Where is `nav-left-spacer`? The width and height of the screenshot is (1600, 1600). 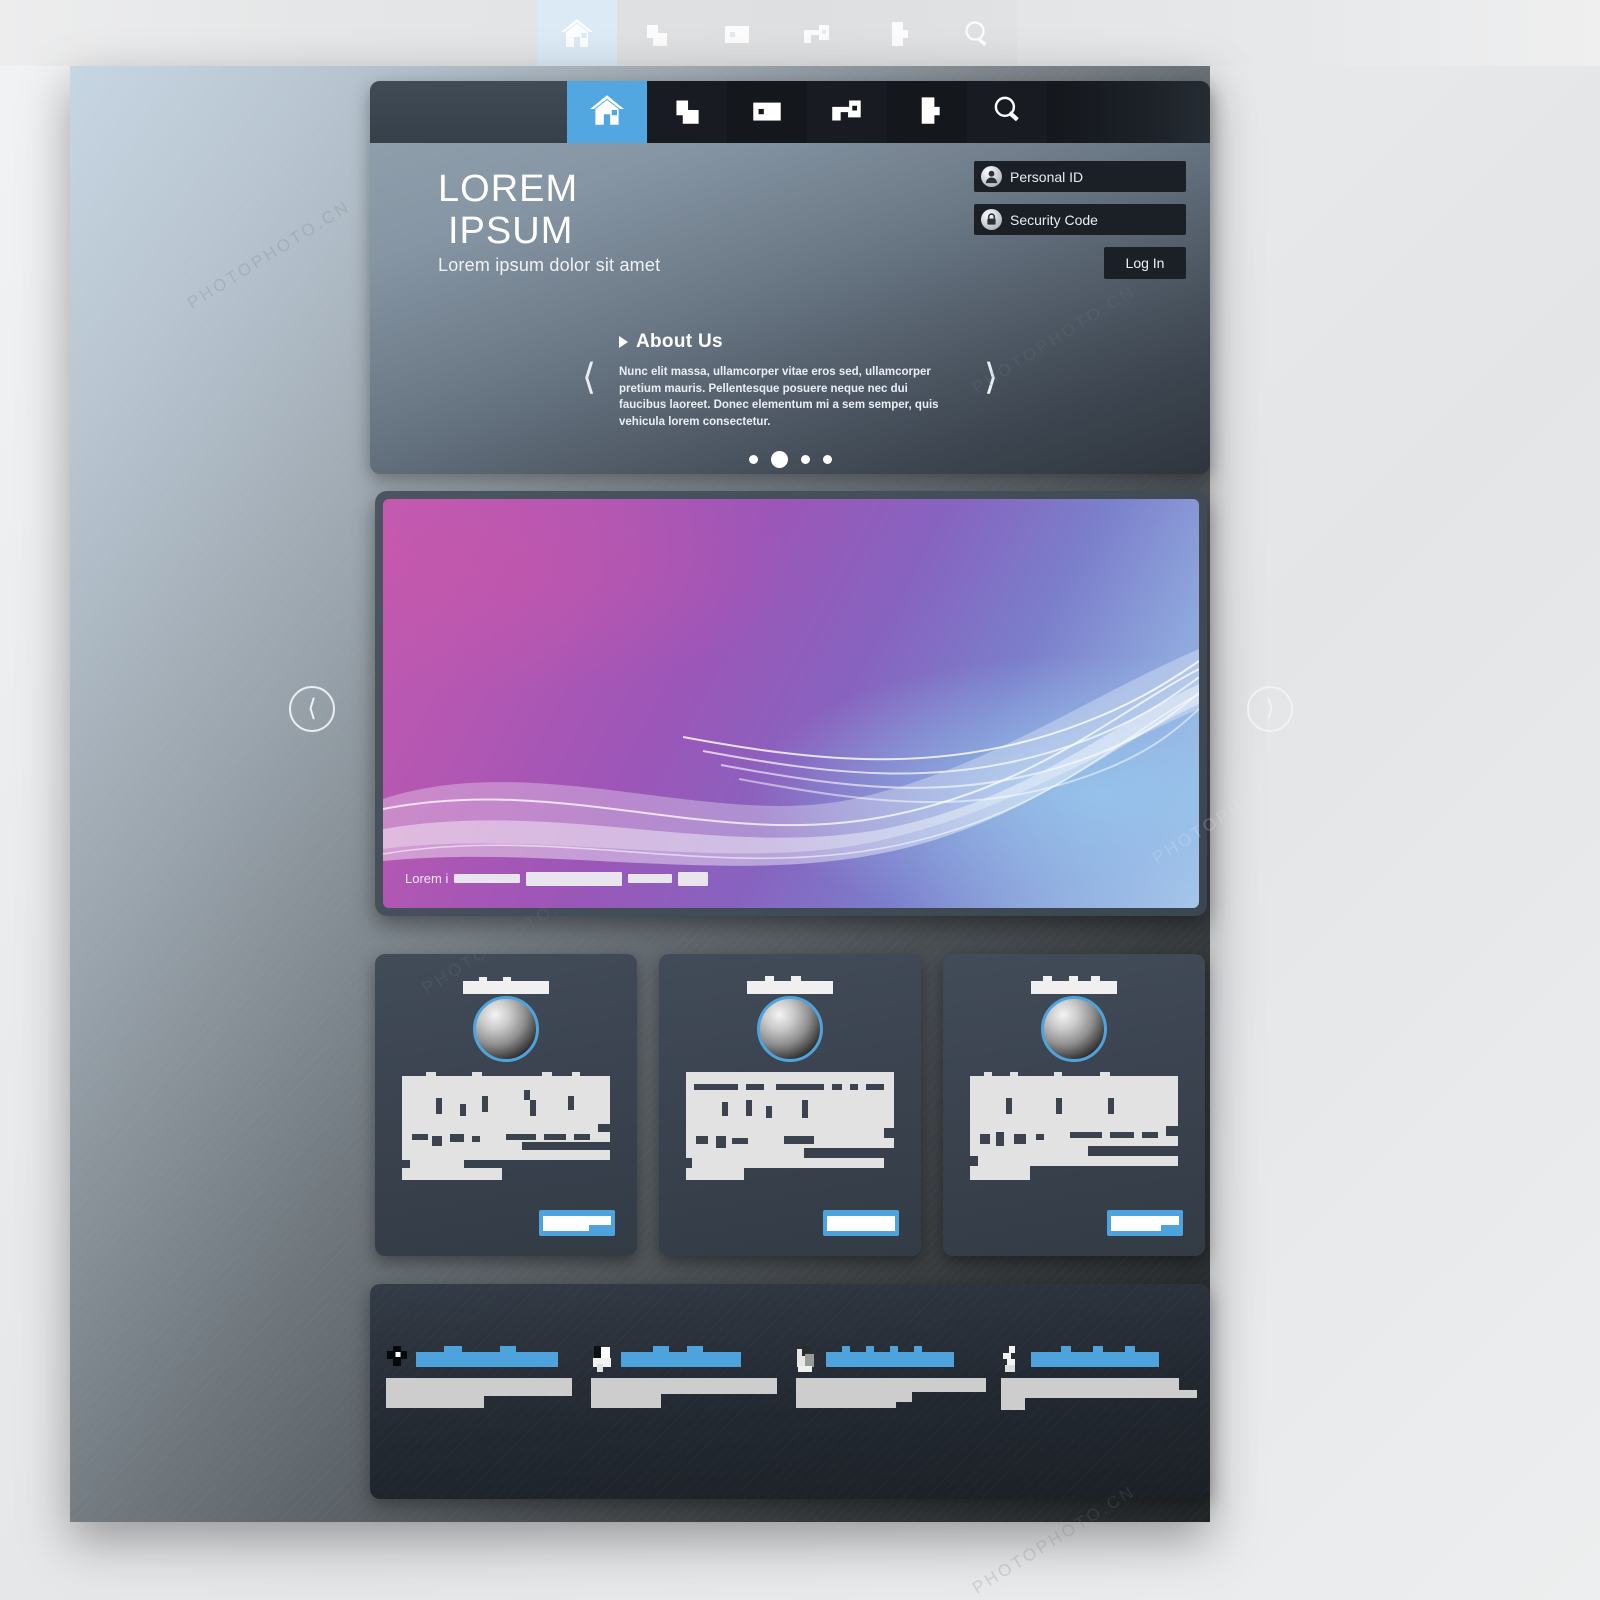 nav-left-spacer is located at coordinates (468, 112).